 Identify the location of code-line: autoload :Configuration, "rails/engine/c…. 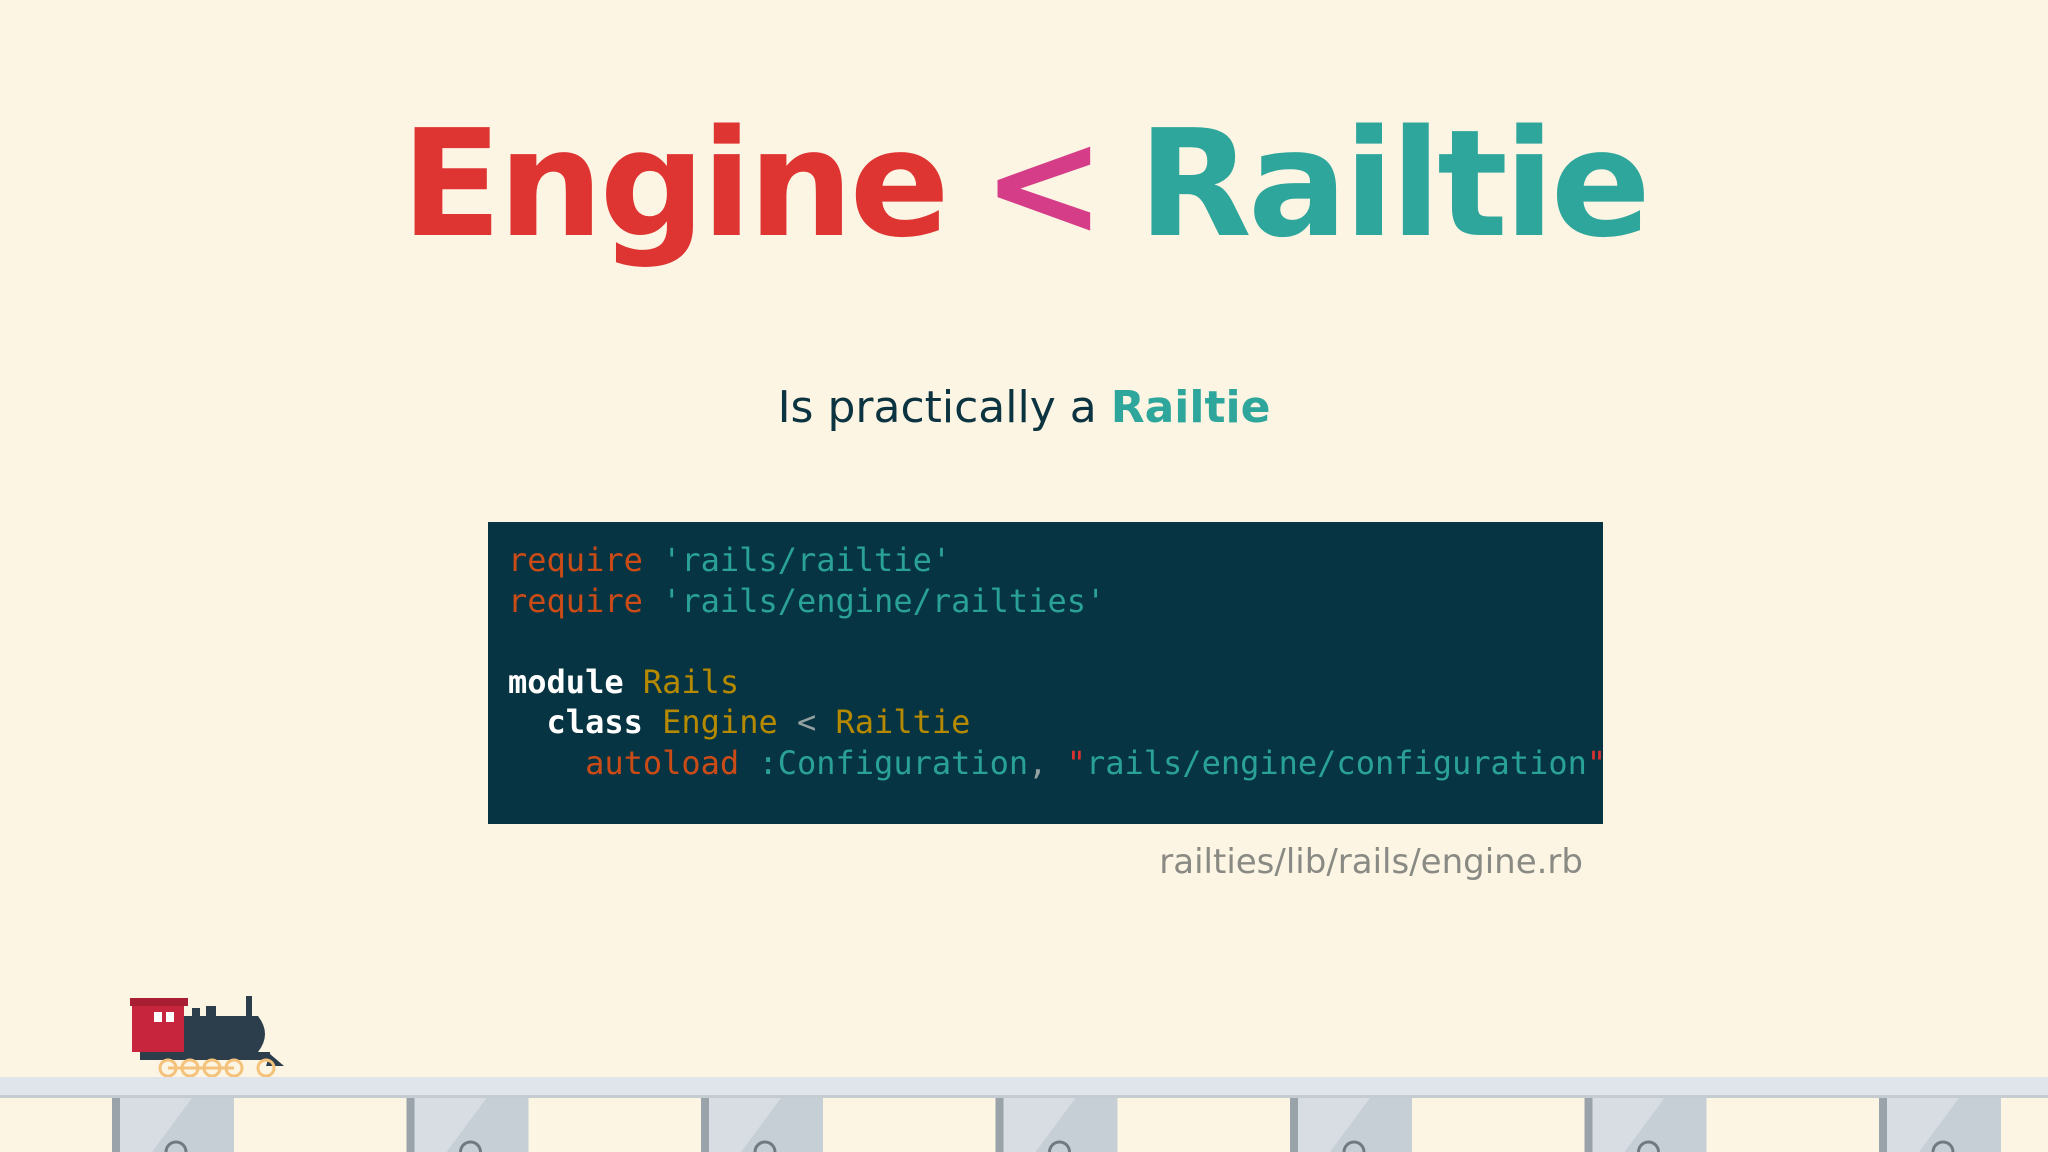
(1057, 763).